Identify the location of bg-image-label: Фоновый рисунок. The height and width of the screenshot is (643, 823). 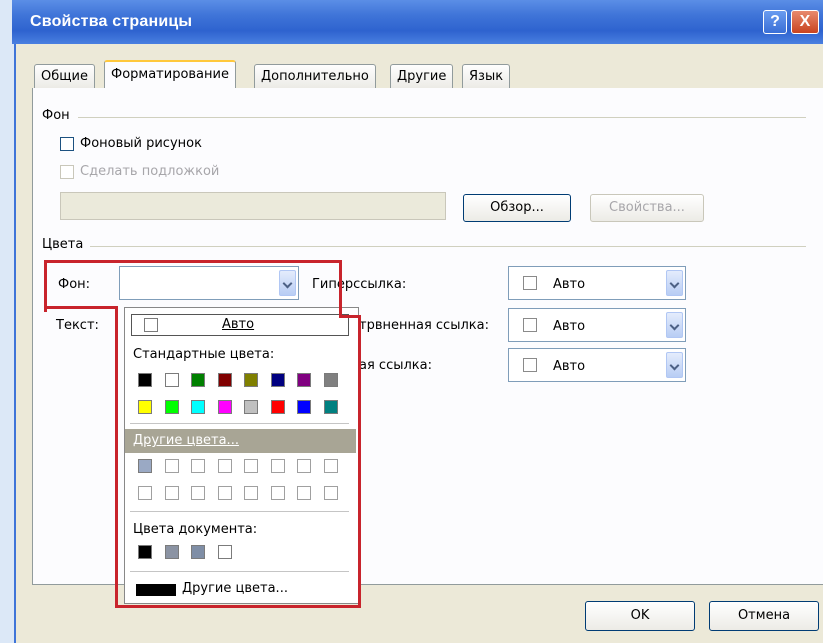
(141, 143).